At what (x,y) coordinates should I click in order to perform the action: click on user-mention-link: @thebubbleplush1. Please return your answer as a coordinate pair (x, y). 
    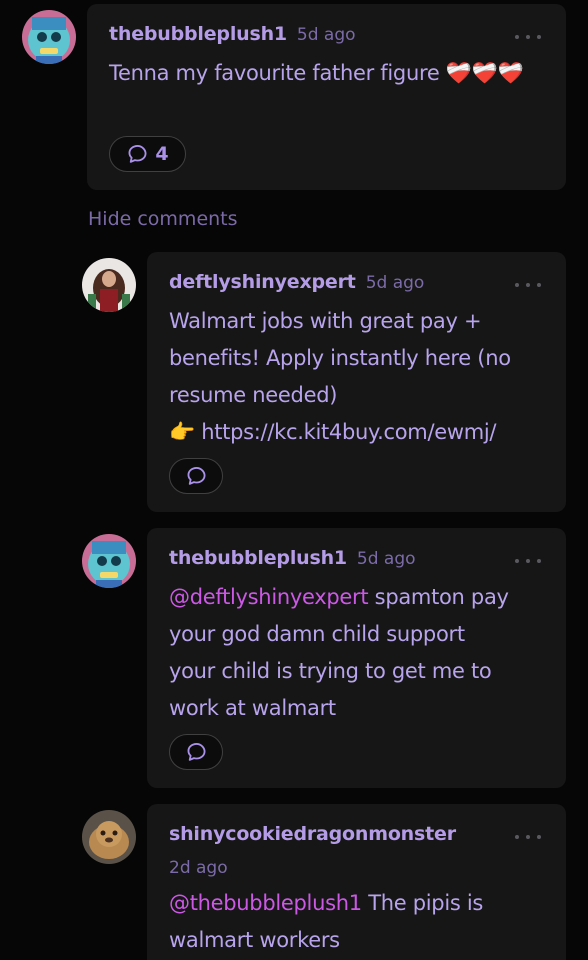
    Looking at the image, I should click on (265, 903).